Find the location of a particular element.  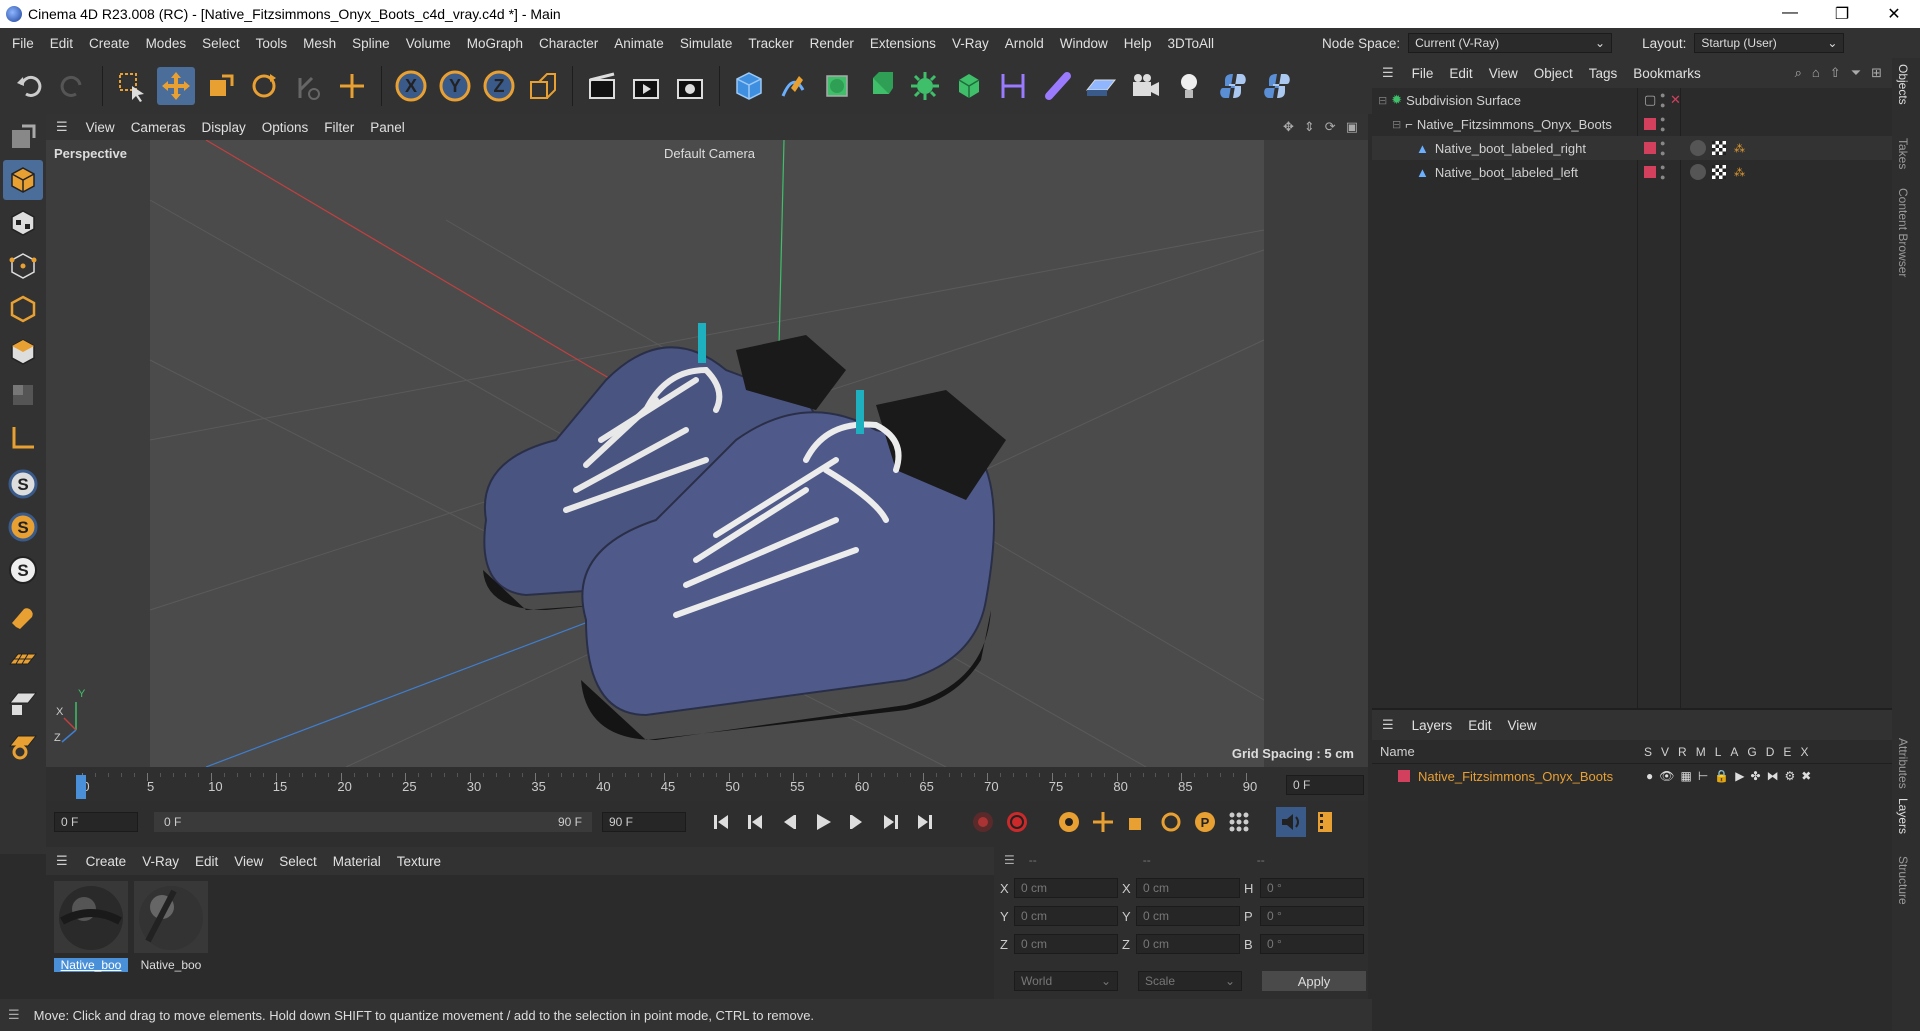

polygon-mode-button is located at coordinates (23, 352).